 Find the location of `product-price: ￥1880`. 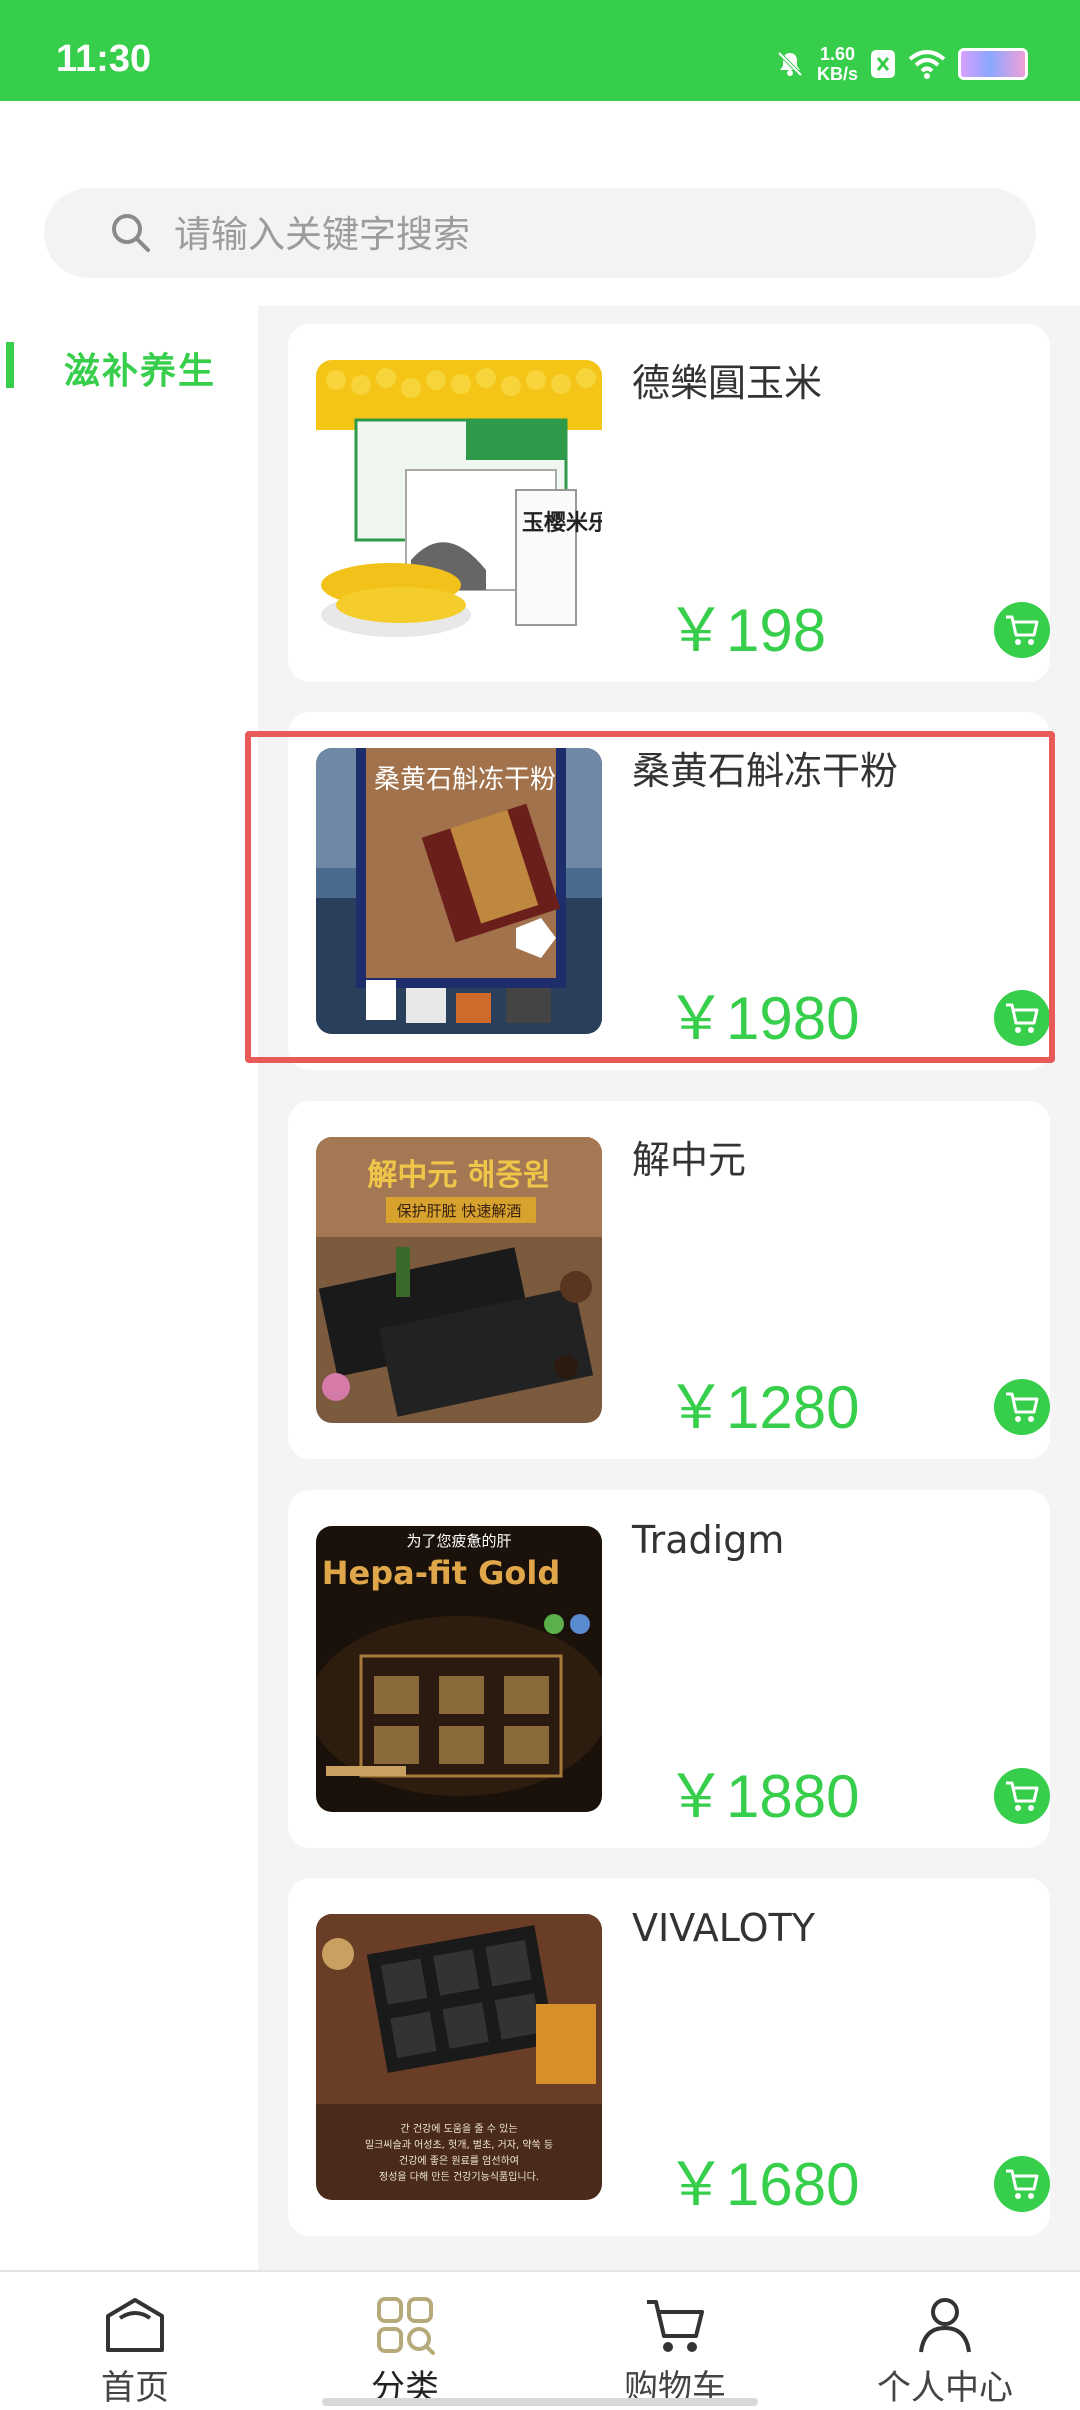

product-price: ￥1880 is located at coordinates (763, 1796).